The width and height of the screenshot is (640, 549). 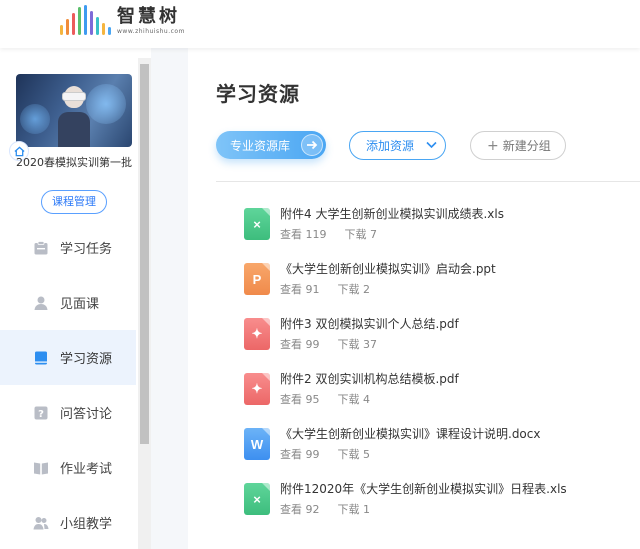 I want to click on ppt-file-icon: P, so click(x=257, y=279).